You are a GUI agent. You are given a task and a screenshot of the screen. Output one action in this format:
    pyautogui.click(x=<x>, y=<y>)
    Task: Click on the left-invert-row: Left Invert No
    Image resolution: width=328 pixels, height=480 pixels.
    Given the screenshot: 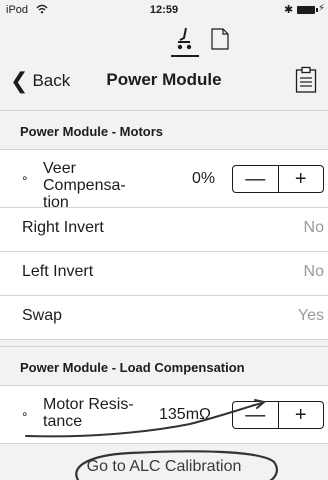 What is the action you would take?
    pyautogui.click(x=164, y=274)
    